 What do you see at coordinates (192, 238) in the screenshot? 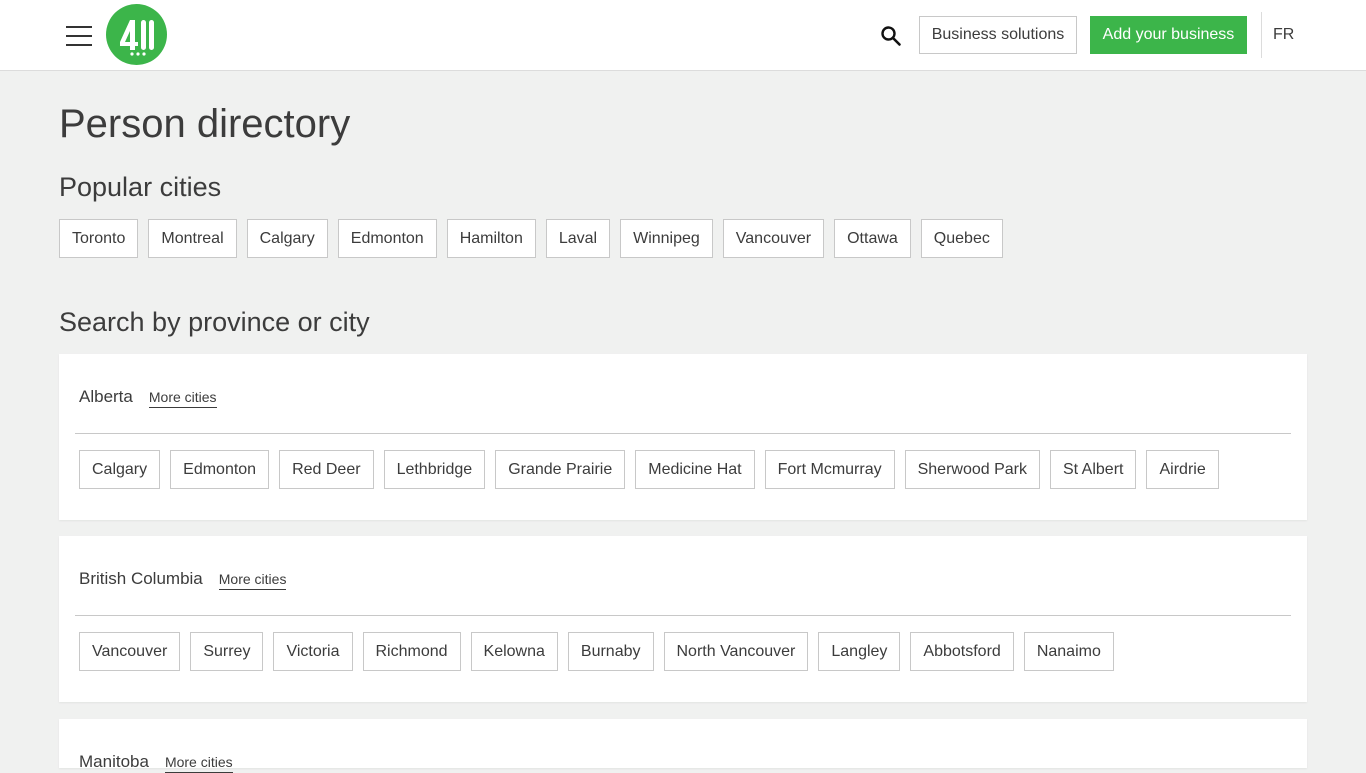
I see `city-link: Montreal` at bounding box center [192, 238].